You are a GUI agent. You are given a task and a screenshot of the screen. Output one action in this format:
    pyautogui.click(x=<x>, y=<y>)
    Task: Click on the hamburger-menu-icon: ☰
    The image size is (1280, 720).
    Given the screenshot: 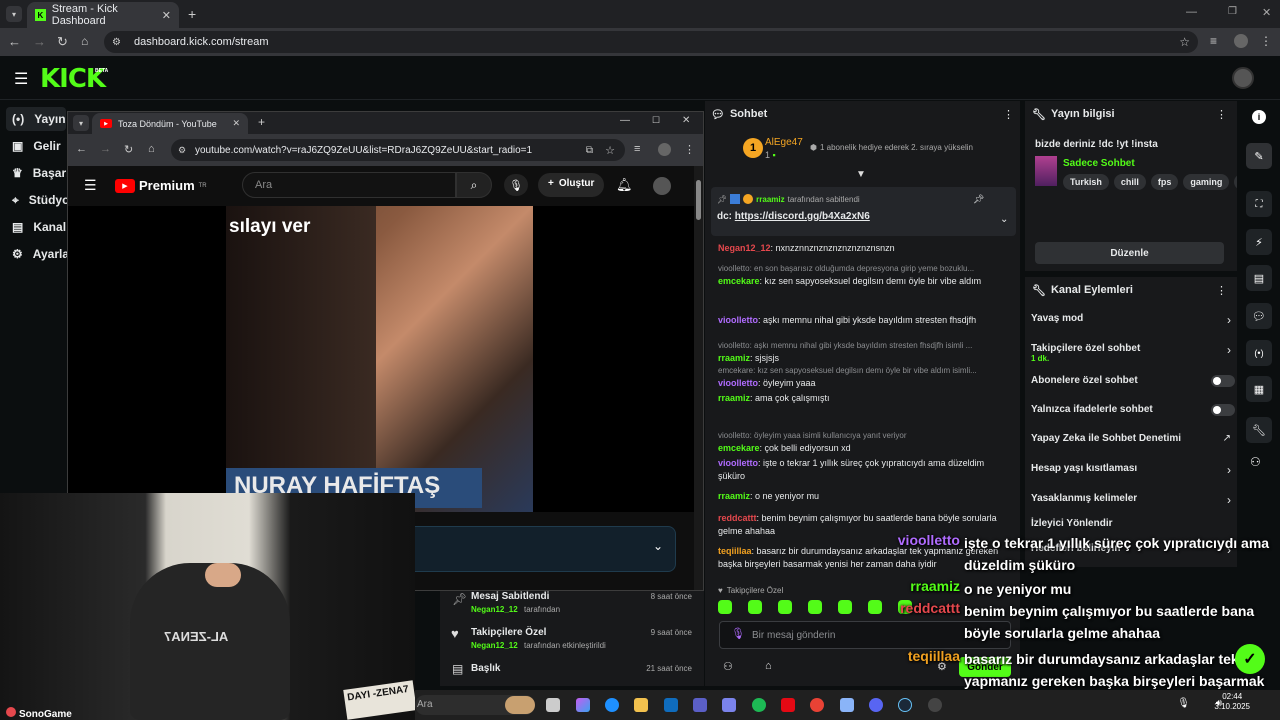 What is the action you would take?
    pyautogui.click(x=21, y=79)
    